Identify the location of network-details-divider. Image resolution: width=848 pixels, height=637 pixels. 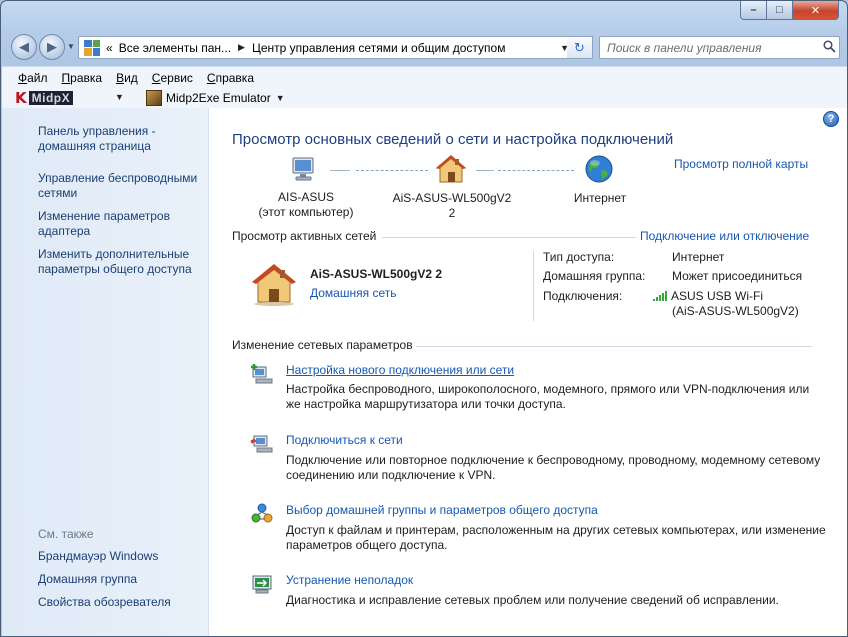
(533, 286).